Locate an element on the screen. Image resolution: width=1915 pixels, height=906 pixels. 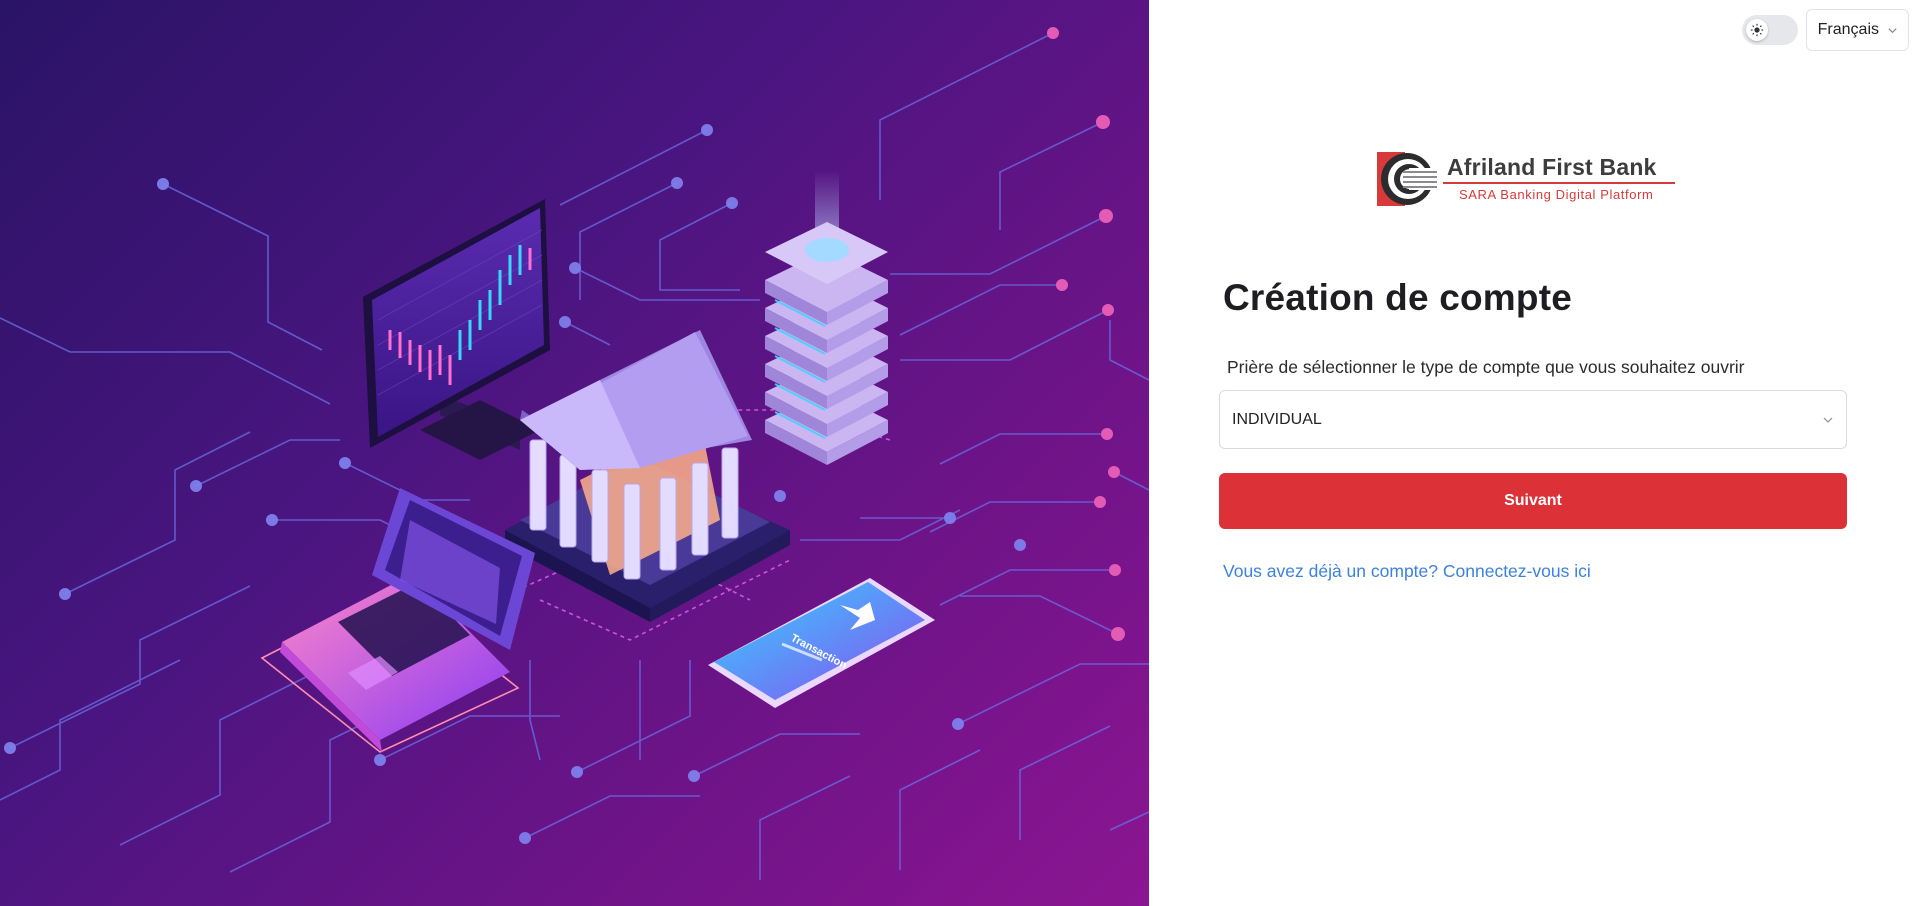
laptop-illustration is located at coordinates (397, 620).